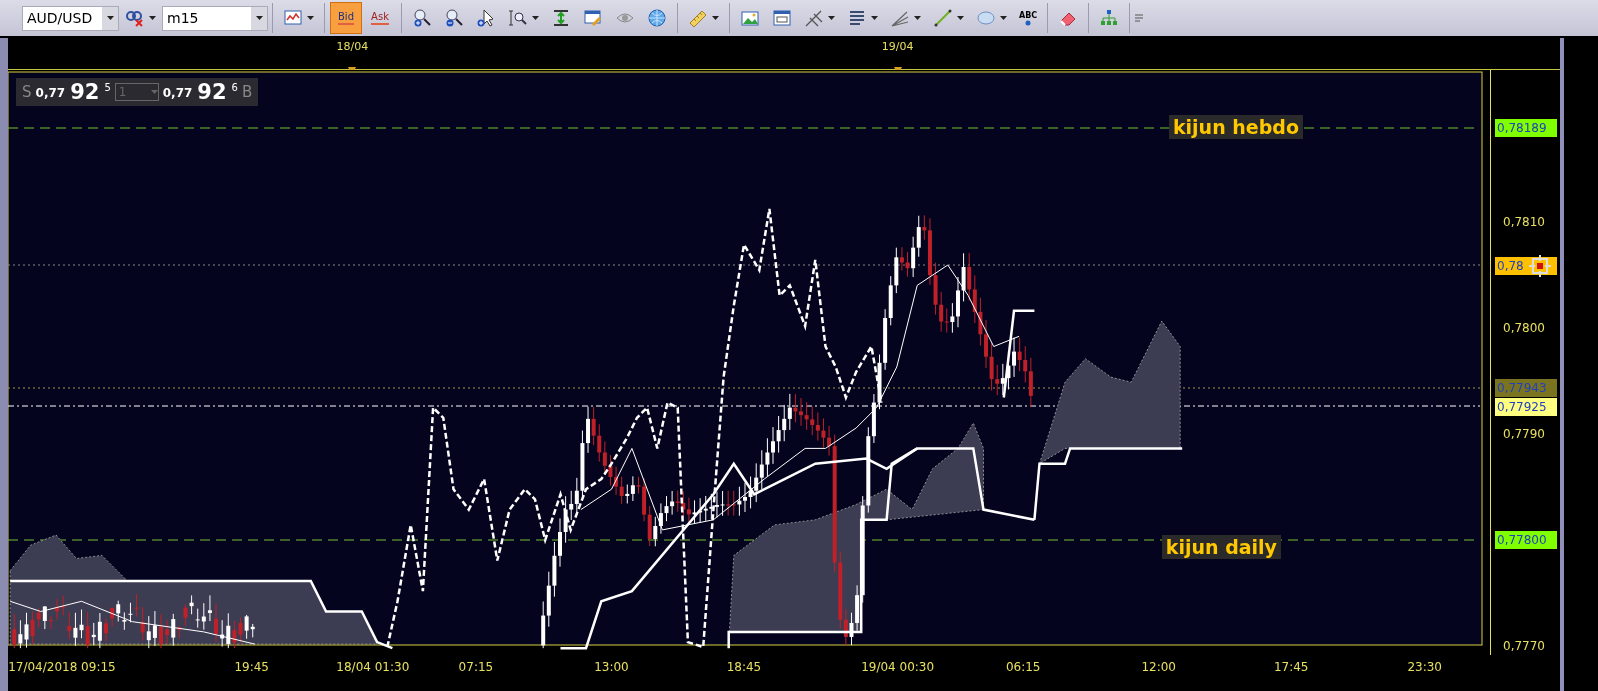 Image resolution: width=1598 pixels, height=691 pixels. I want to click on price-tag: 0,78189, so click(1526, 128).